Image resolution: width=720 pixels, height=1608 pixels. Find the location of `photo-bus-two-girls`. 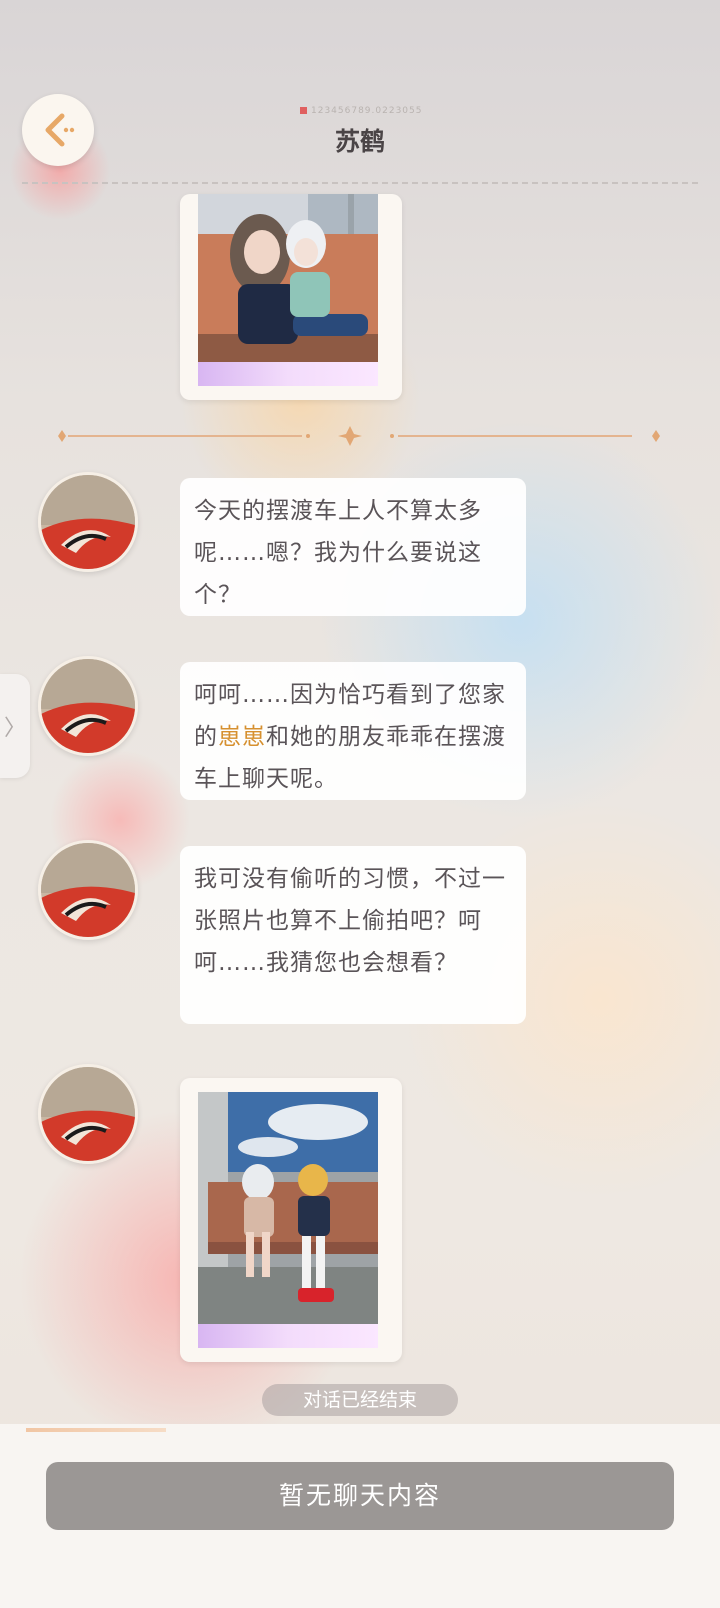

photo-bus-two-girls is located at coordinates (288, 1208).